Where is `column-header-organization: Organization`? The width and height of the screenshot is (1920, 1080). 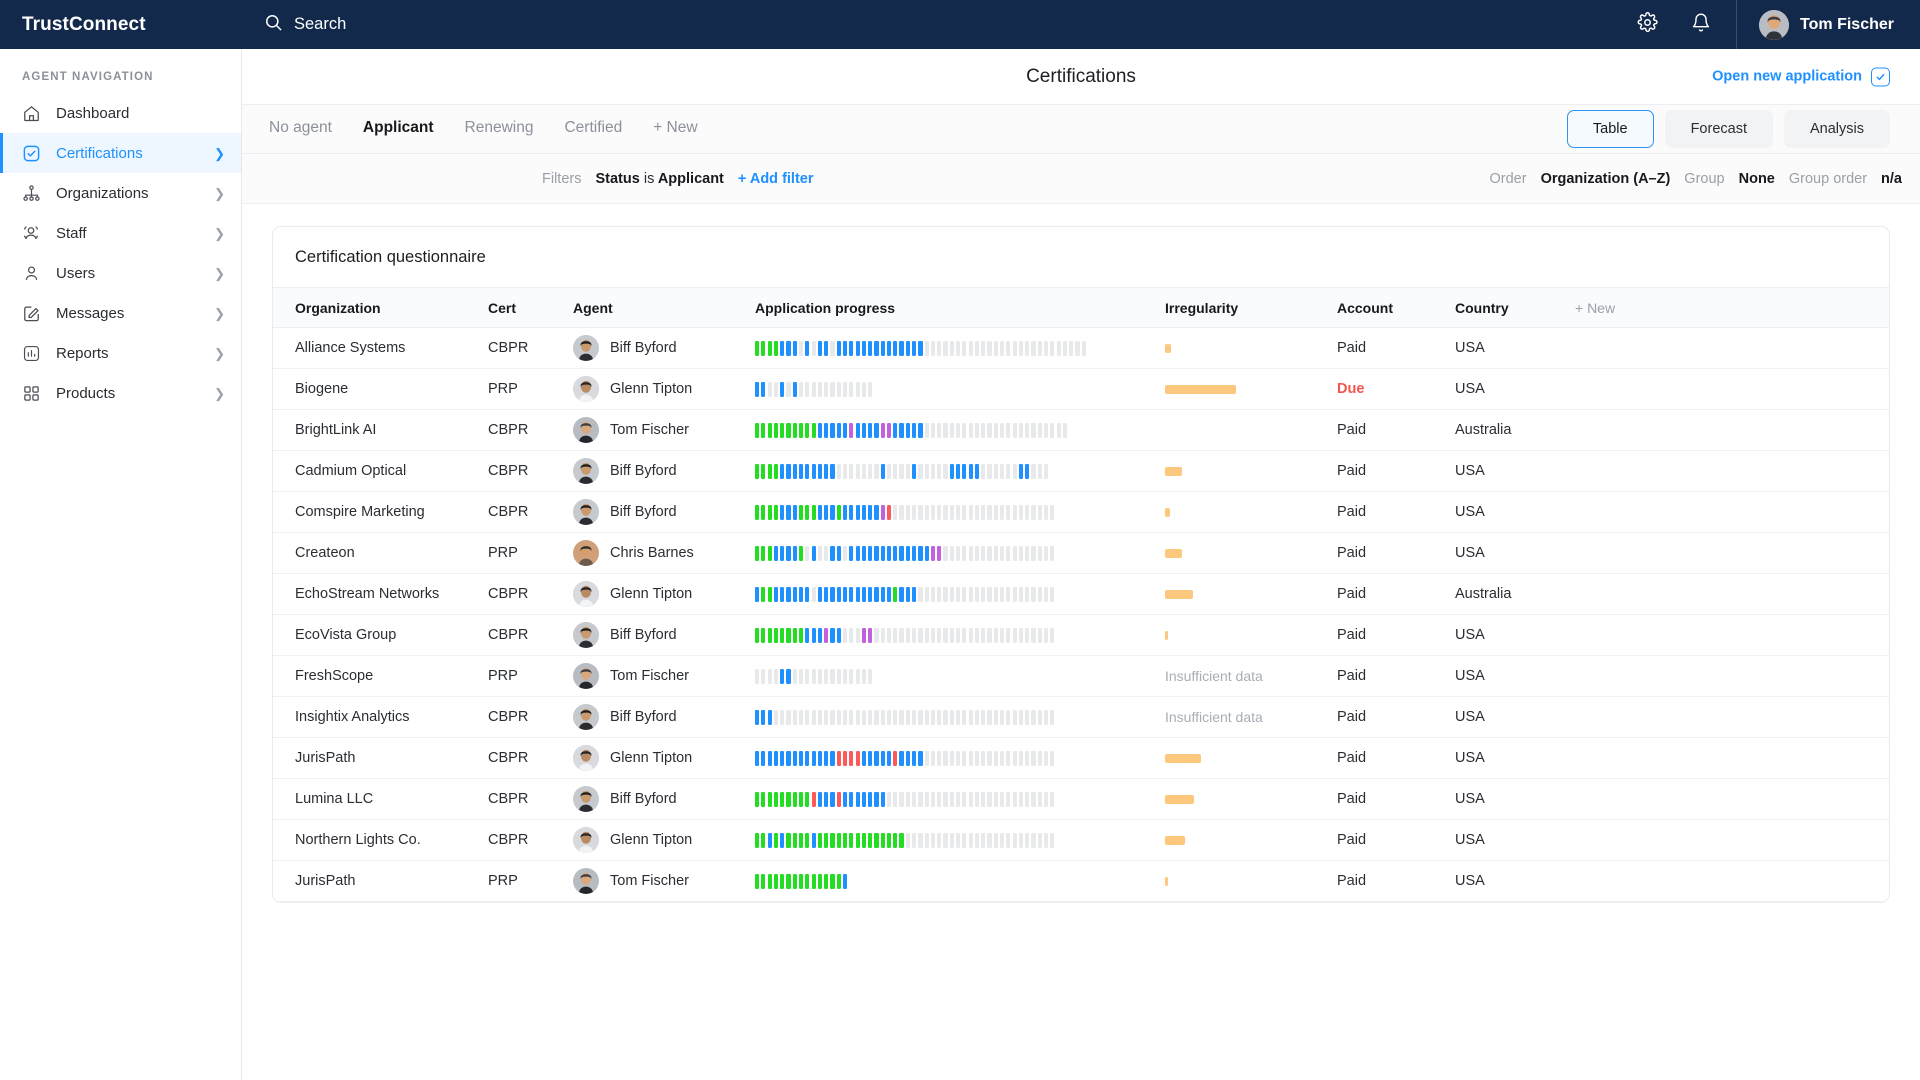
column-header-organization: Organization is located at coordinates (380, 307).